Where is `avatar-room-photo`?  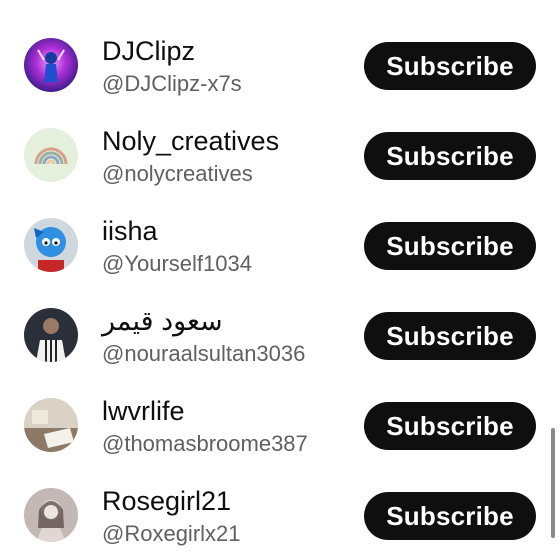 avatar-room-photo is located at coordinates (51, 425).